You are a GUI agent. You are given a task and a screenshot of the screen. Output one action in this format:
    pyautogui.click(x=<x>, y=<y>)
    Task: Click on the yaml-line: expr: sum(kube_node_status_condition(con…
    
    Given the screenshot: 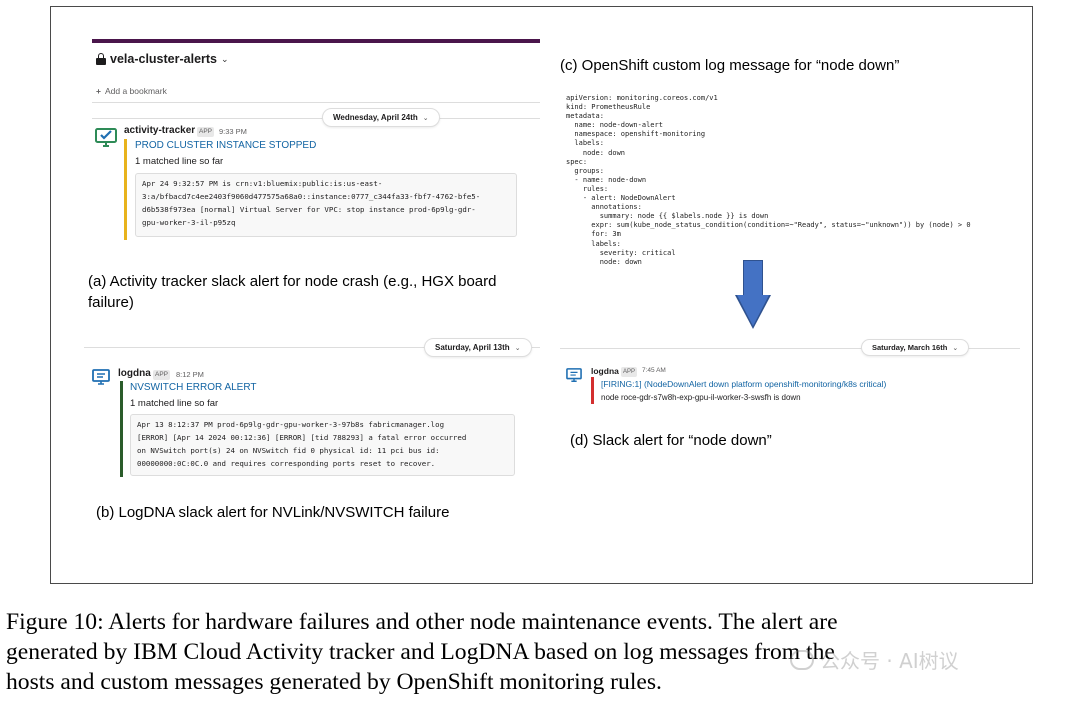 What is the action you would take?
    pyautogui.click(x=768, y=225)
    